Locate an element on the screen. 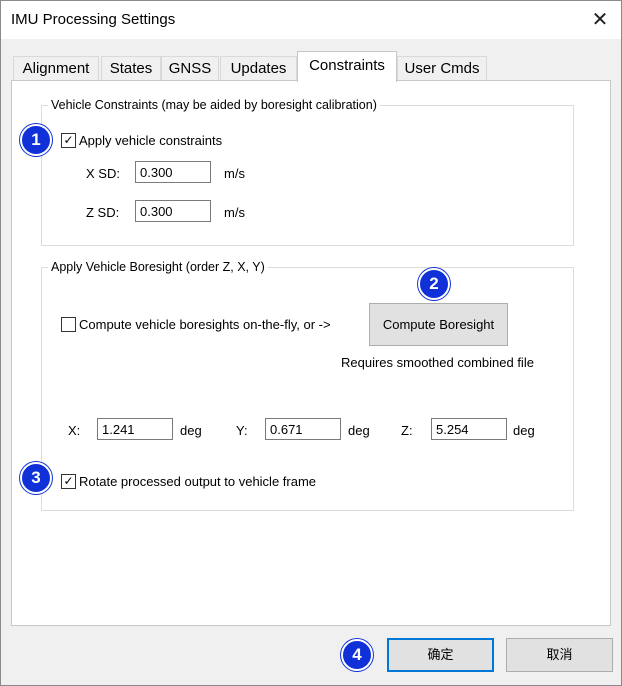 This screenshot has height=686, width=622. compute-onthefly-checkbox is located at coordinates (68, 324).